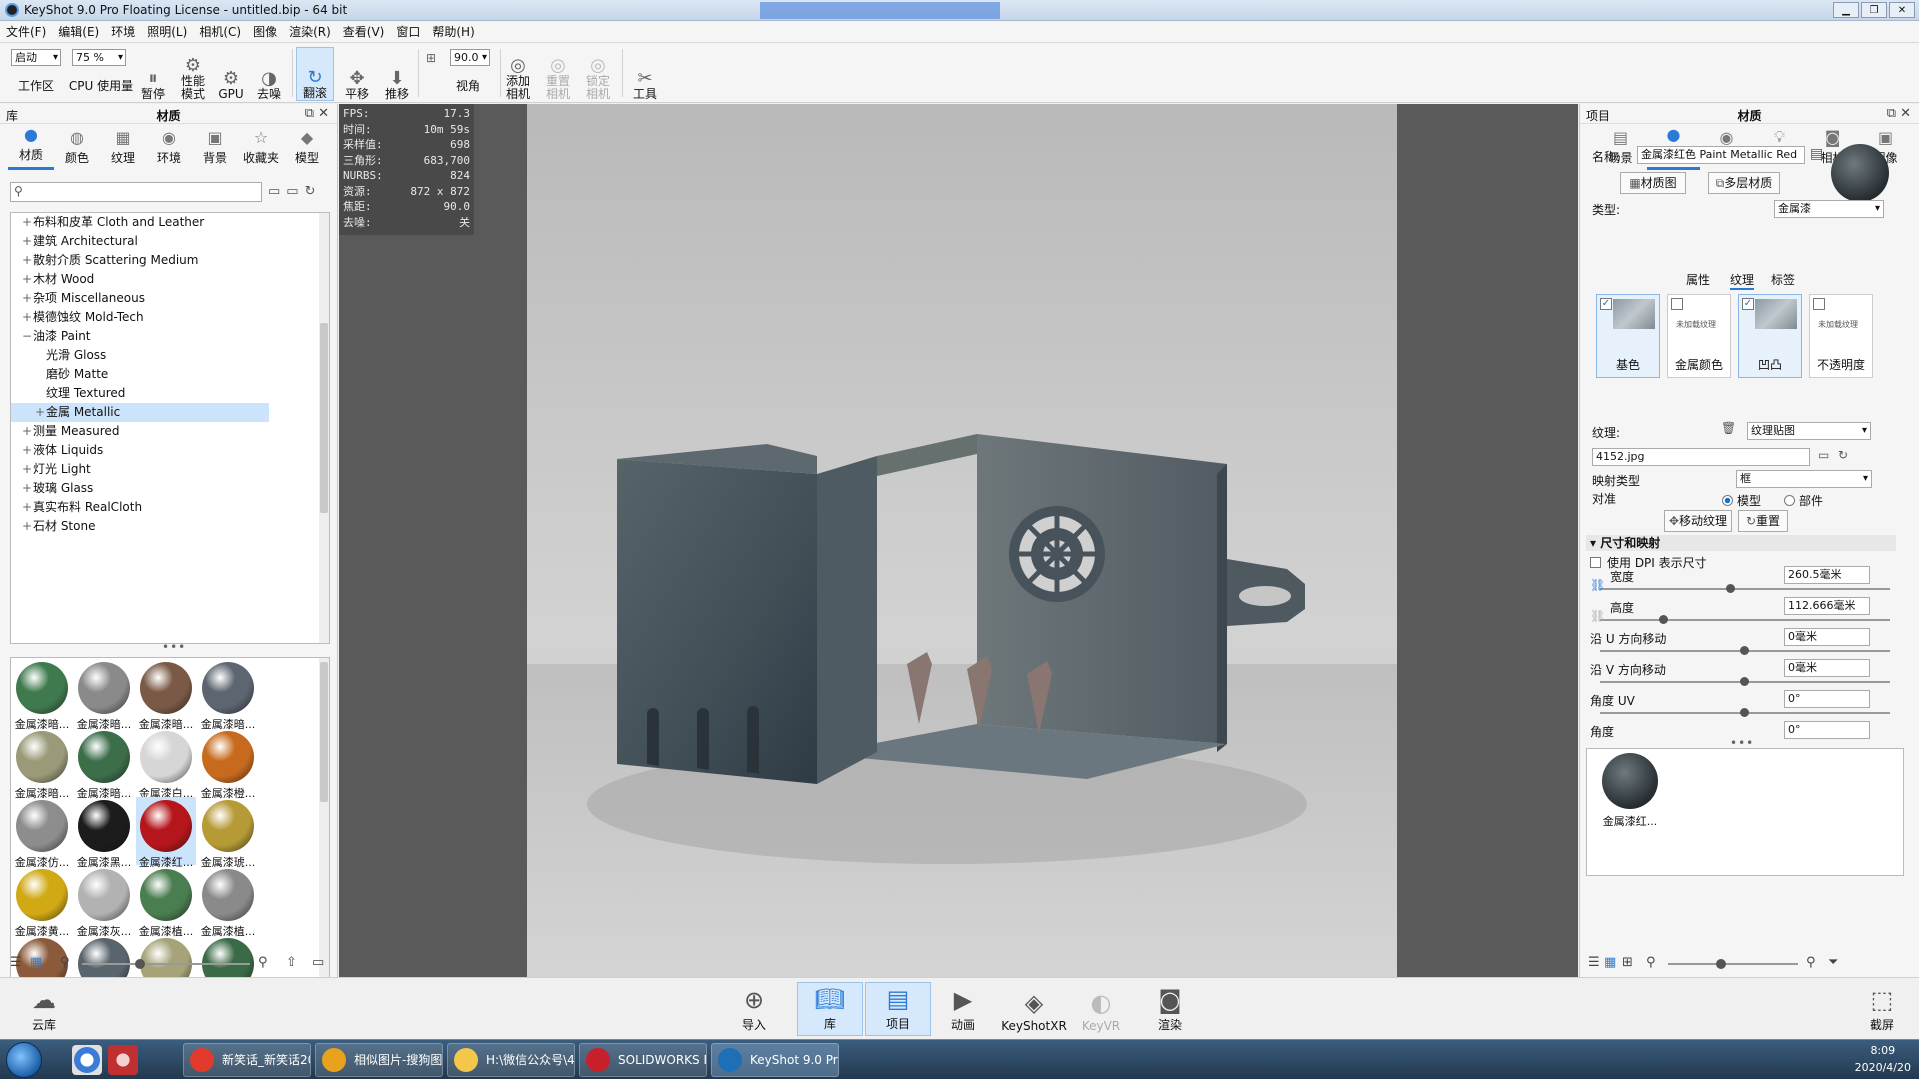 This screenshot has width=1919, height=1079. What do you see at coordinates (1827, 606) in the screenshot?
I see `param-value-input: 112.666毫米` at bounding box center [1827, 606].